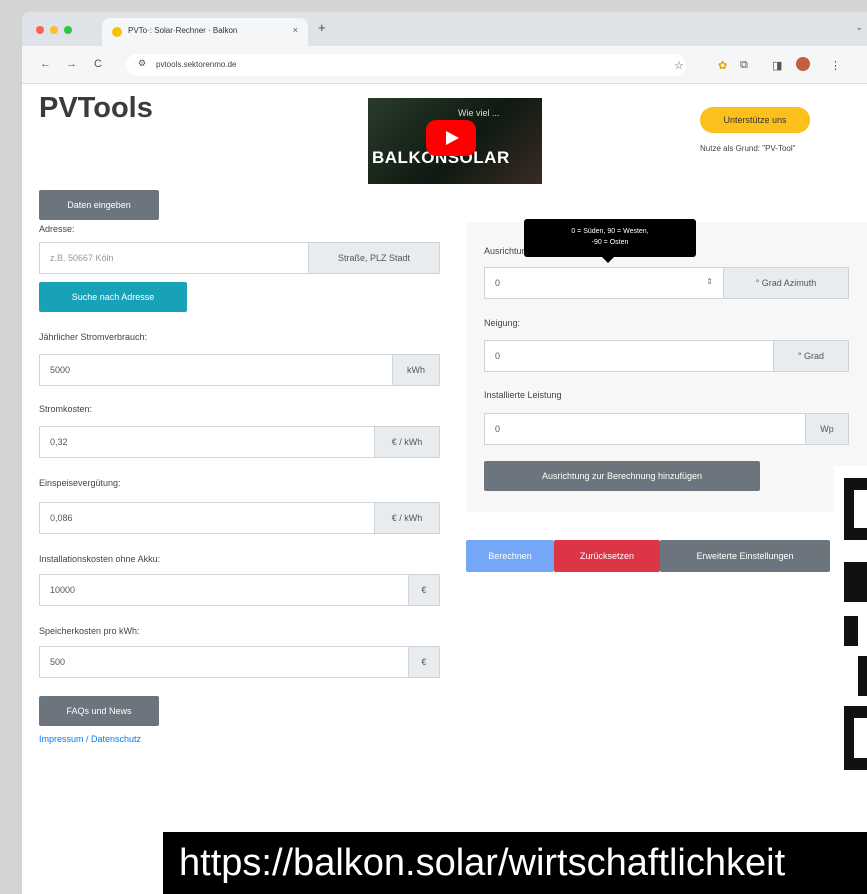  Describe the element at coordinates (722, 65) in the screenshot. I see `extension-icon: ✿` at that location.